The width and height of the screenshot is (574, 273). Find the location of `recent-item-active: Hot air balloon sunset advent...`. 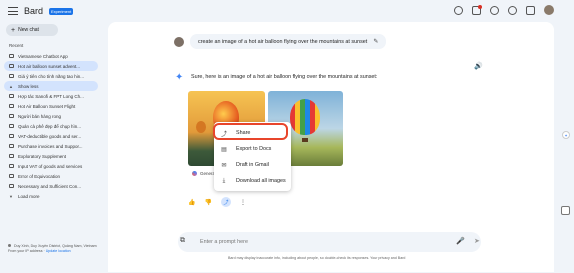

recent-item-active: Hot air balloon sunset advent... is located at coordinates (51, 66).